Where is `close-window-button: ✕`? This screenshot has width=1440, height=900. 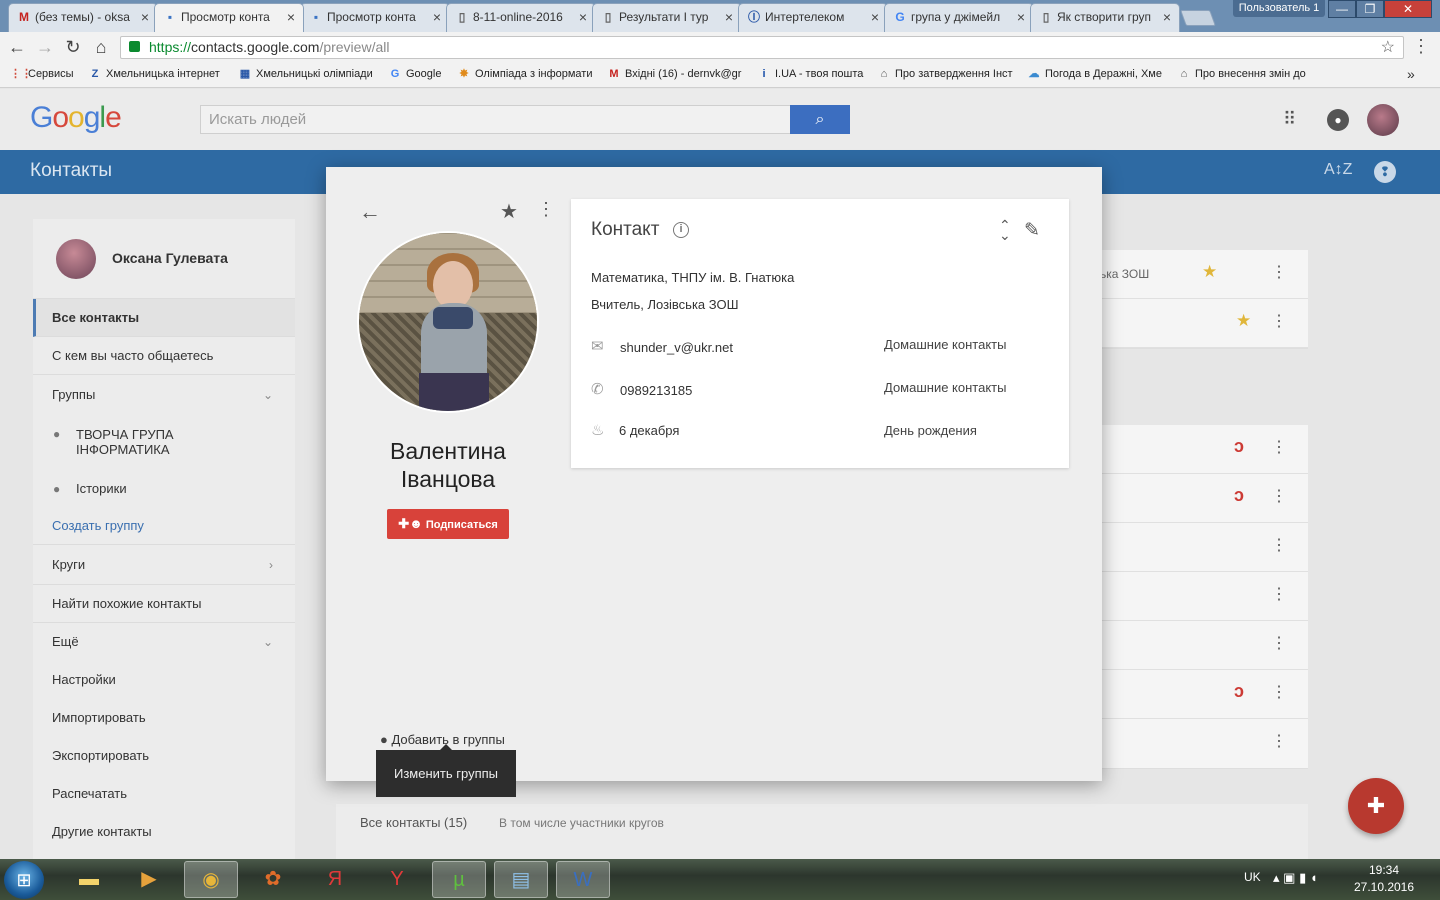
close-window-button: ✕ is located at coordinates (1408, 9).